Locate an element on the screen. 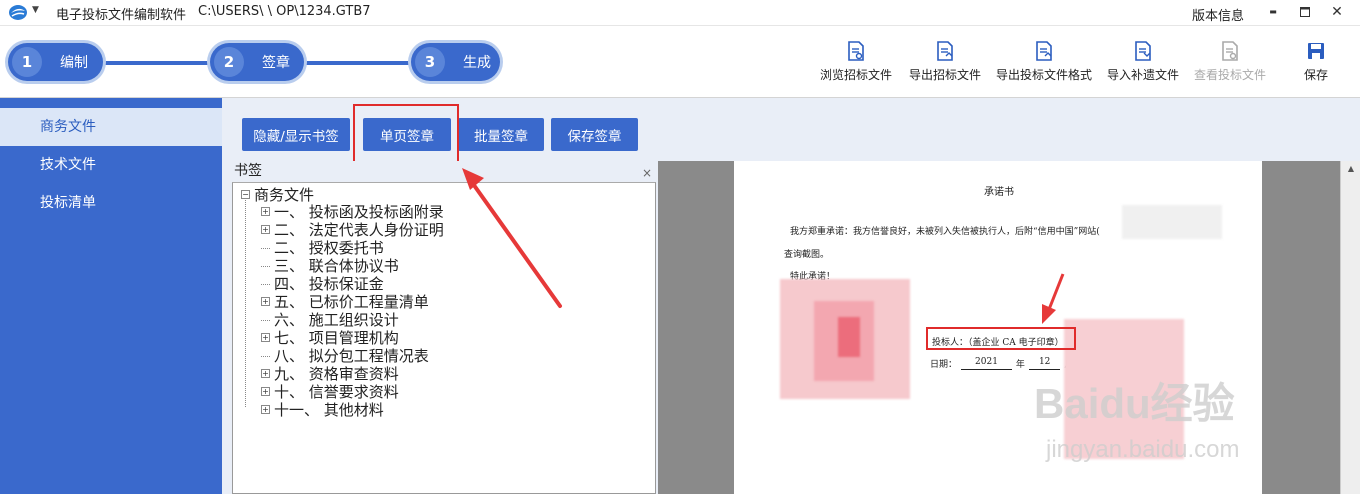  viewer-scrollbar: ▲ is located at coordinates (1350, 327).